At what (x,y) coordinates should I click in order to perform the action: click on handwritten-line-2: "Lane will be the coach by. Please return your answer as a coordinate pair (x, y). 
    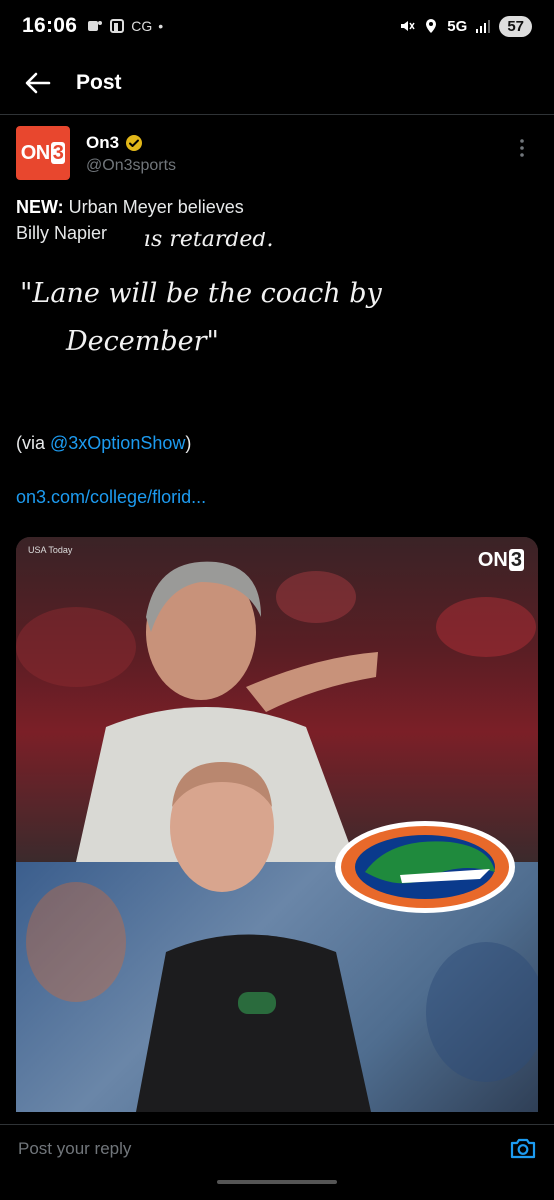
    Looking at the image, I should click on (201, 293).